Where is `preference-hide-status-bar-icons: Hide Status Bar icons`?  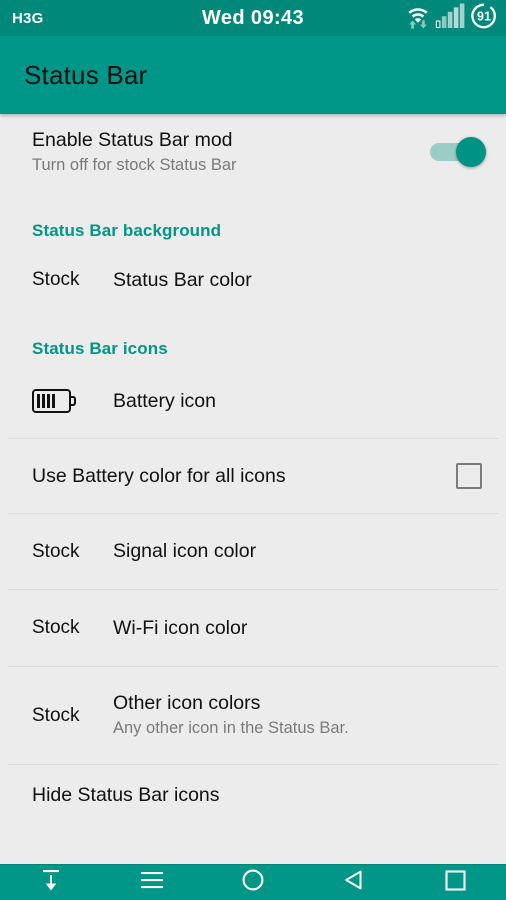 preference-hide-status-bar-icons: Hide Status Bar icons is located at coordinates (253, 795).